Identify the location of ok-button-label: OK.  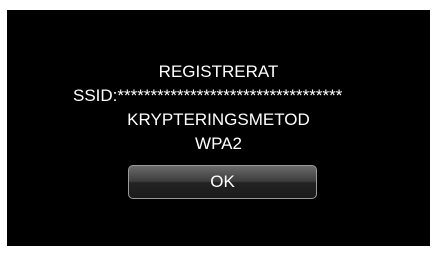
(222, 181).